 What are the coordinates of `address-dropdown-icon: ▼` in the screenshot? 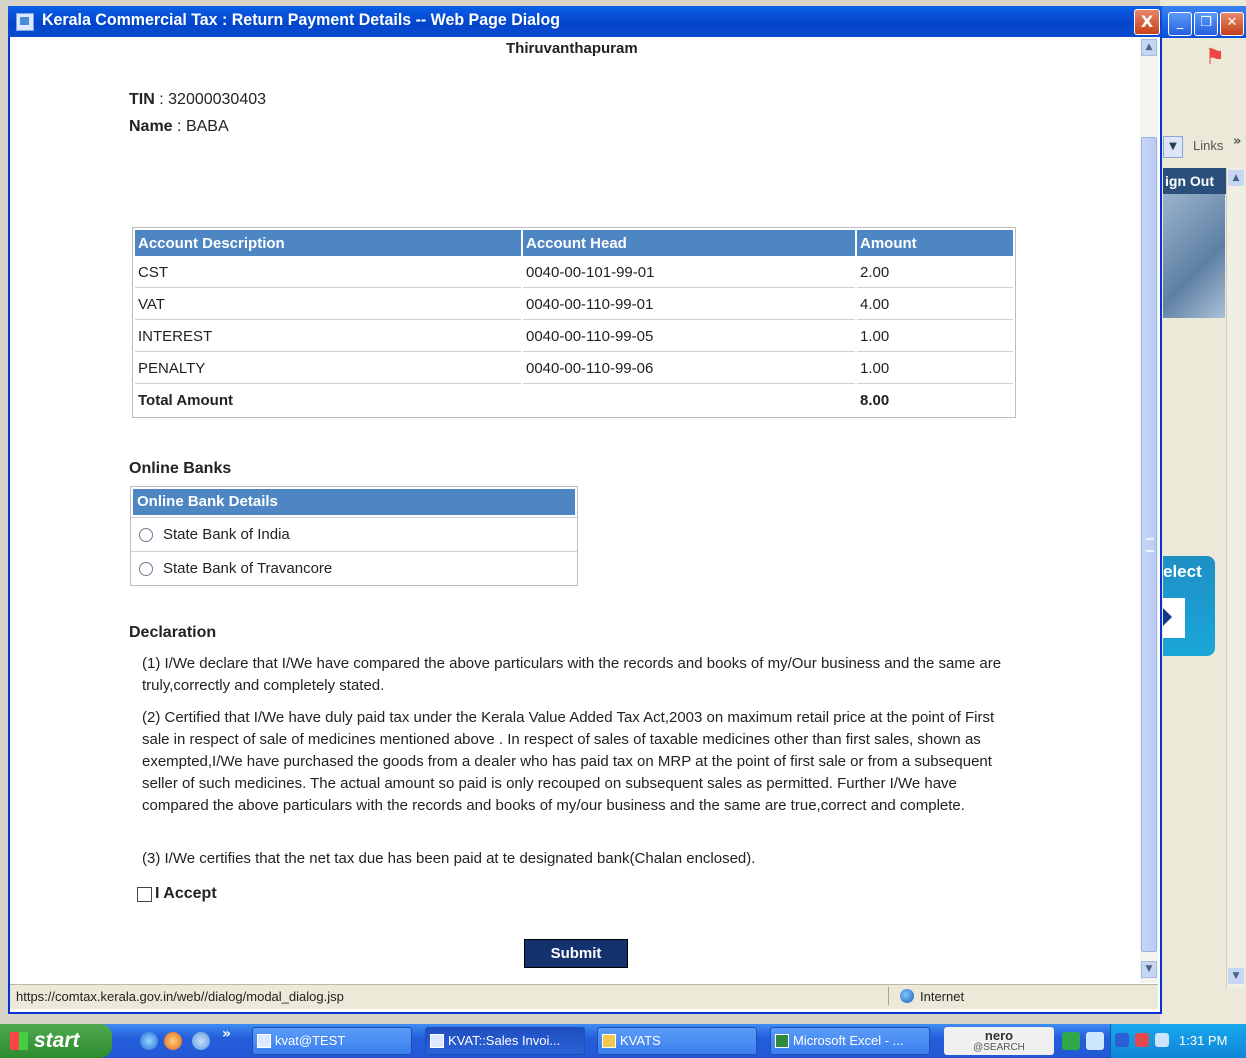 It's located at (1173, 147).